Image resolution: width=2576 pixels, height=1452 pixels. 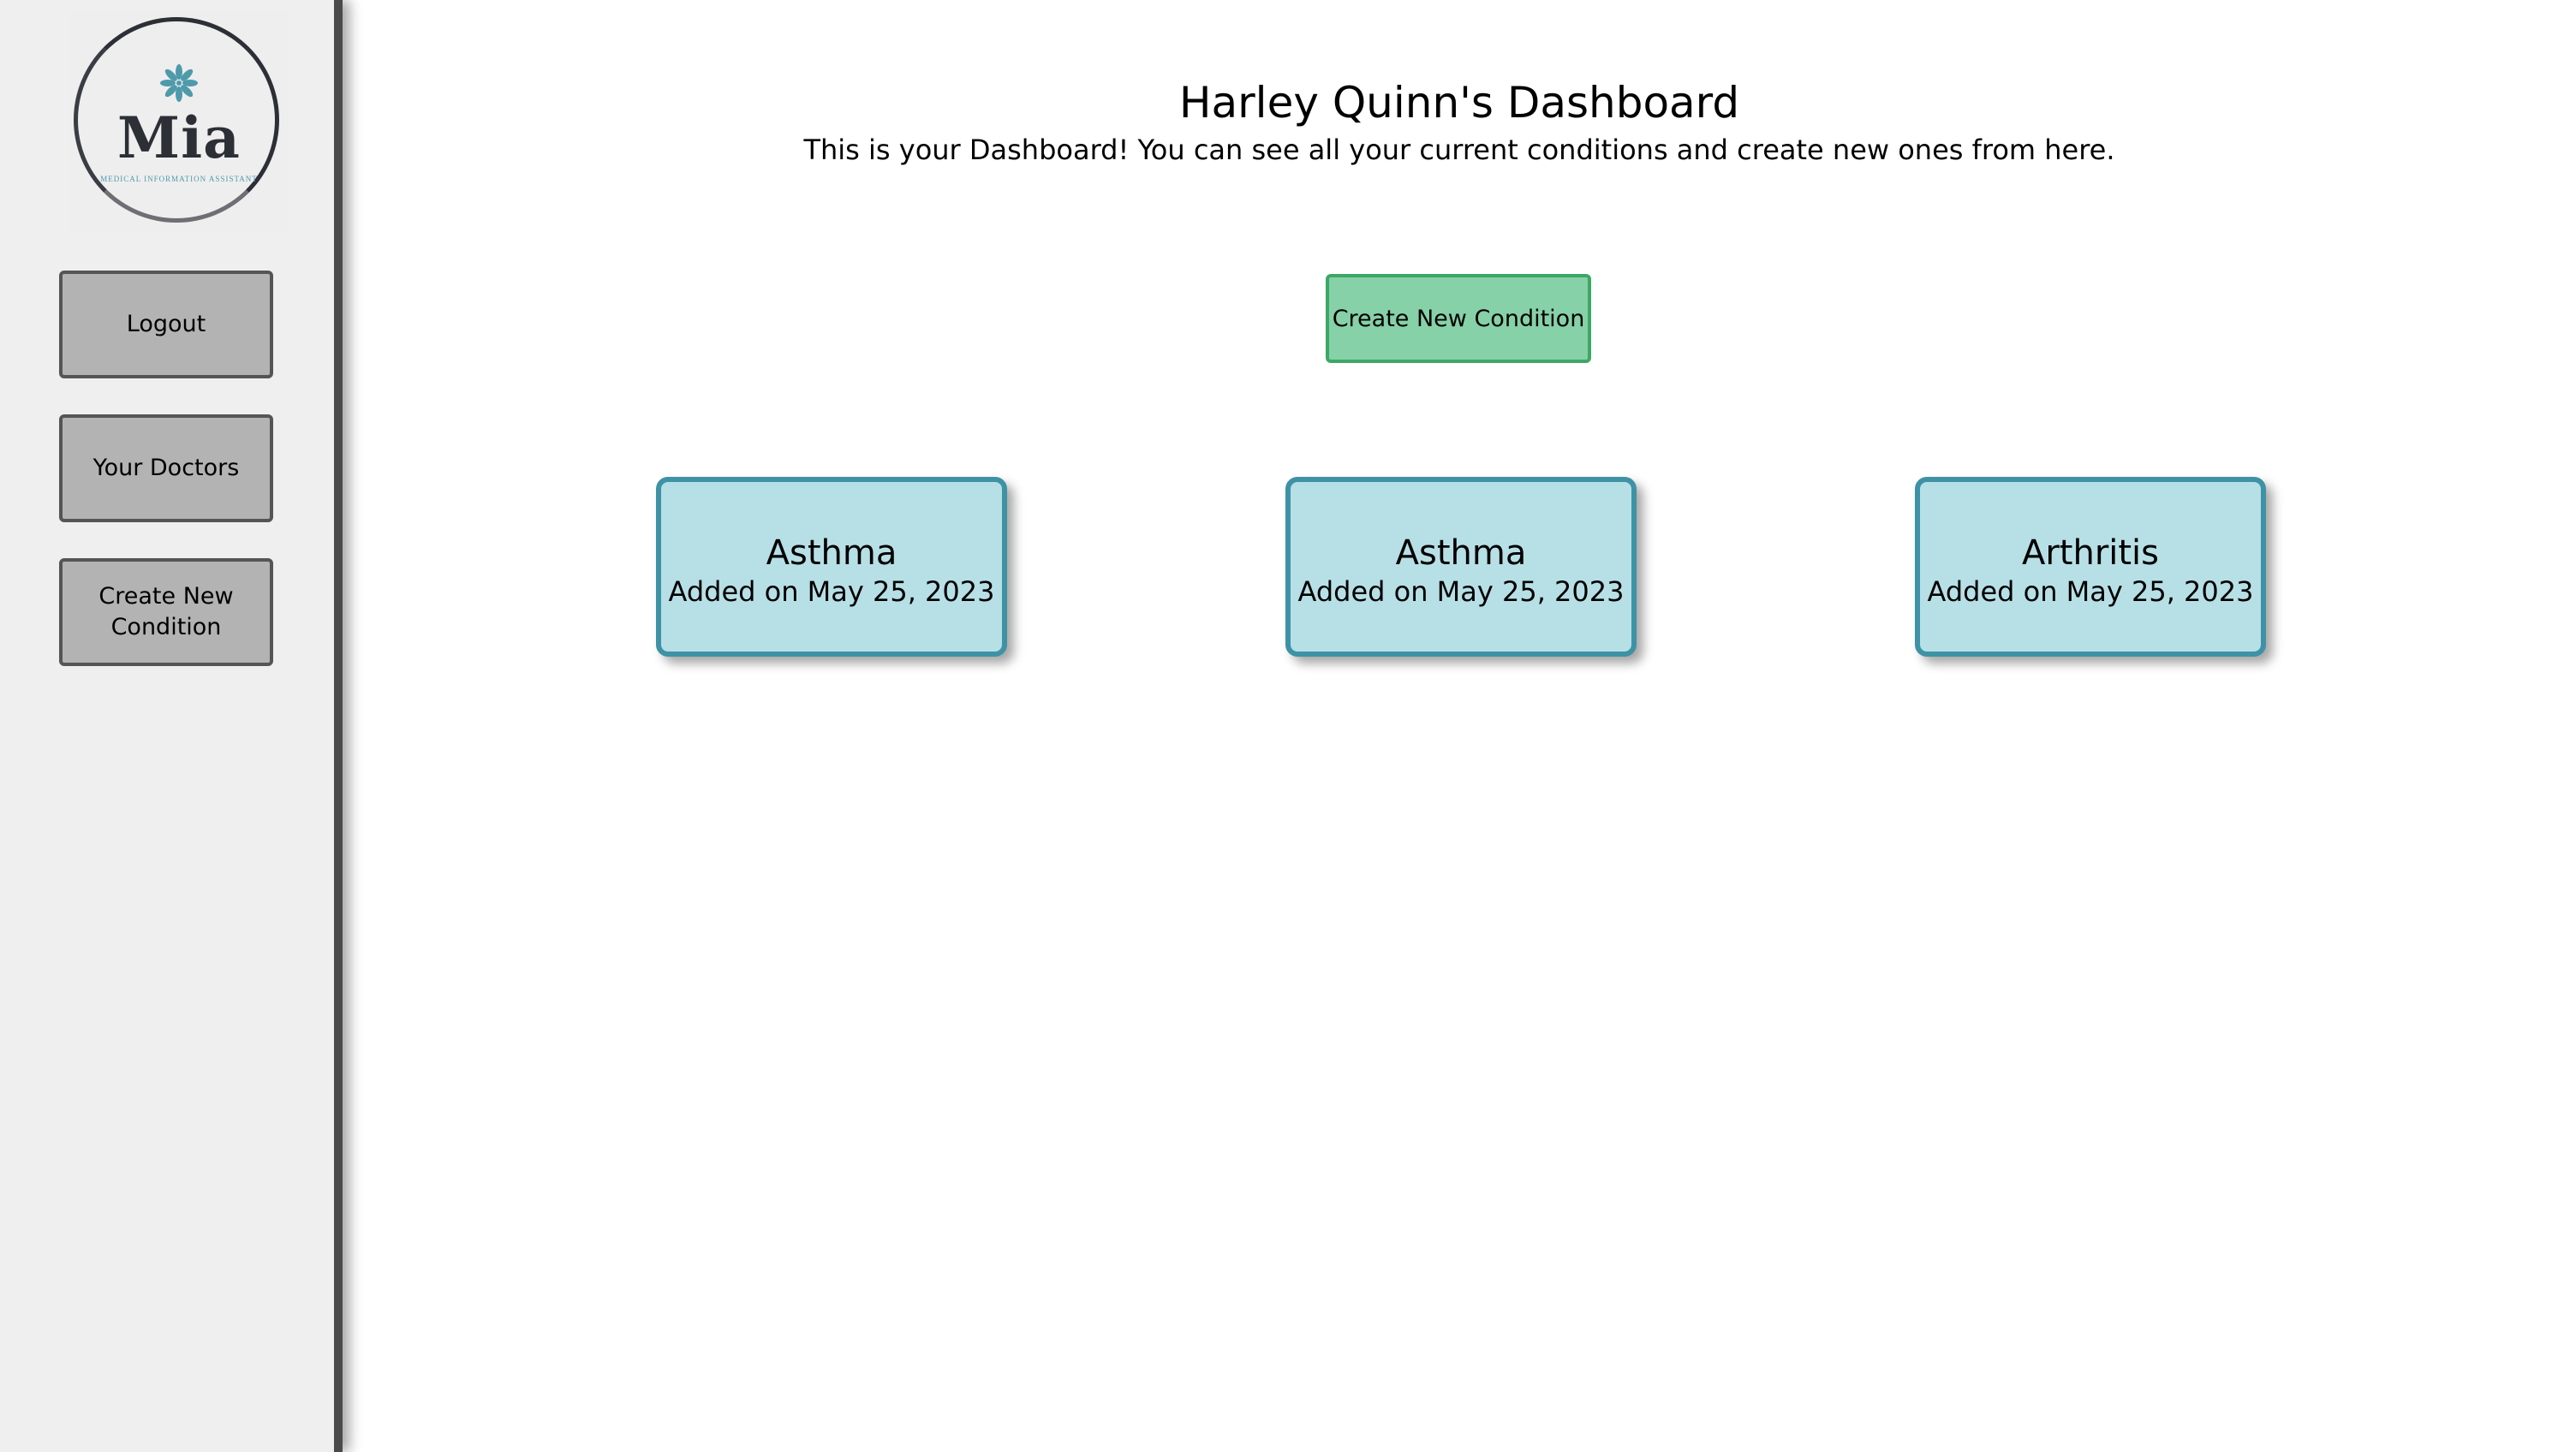 What do you see at coordinates (1459, 103) in the screenshot?
I see `page-title: Harley Quinn's Dashboard` at bounding box center [1459, 103].